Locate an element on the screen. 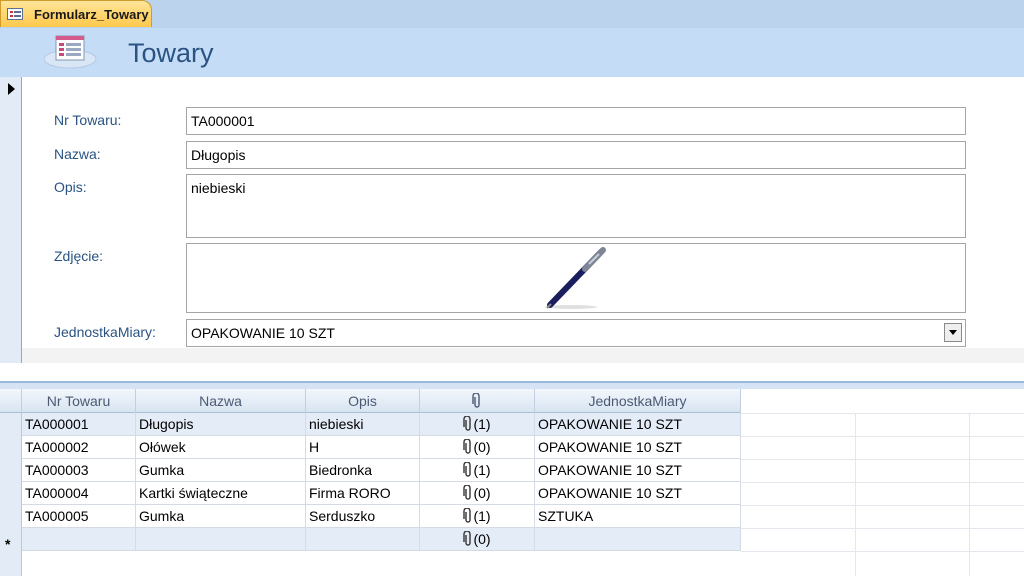  label-nr-towaru: Nr Towaru: is located at coordinates (88, 120).